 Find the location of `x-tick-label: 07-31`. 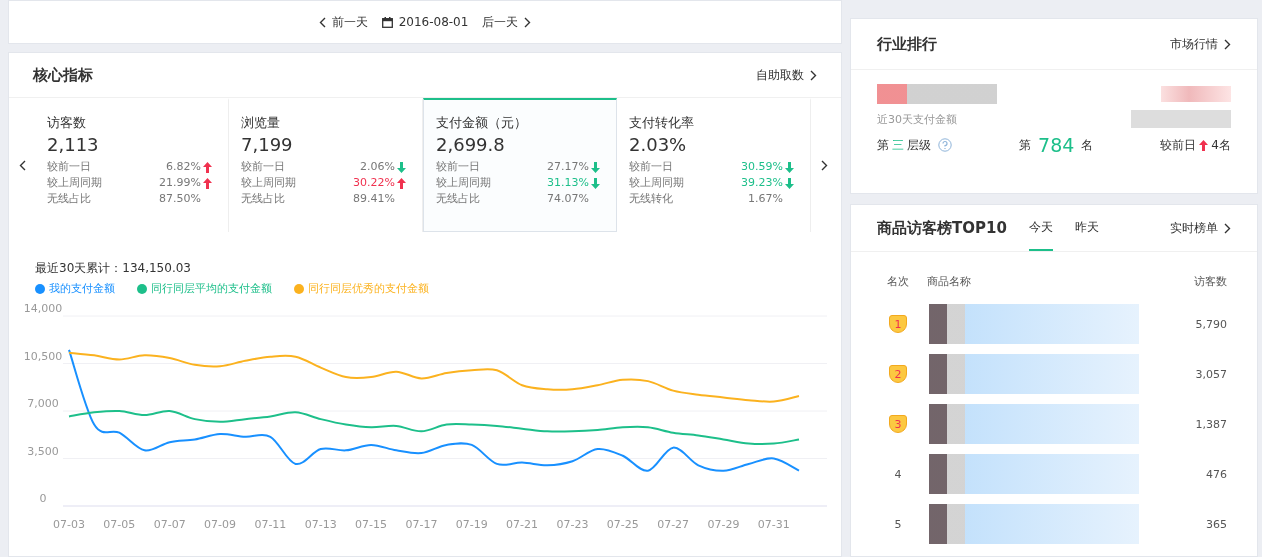

x-tick-label: 07-31 is located at coordinates (773, 524).